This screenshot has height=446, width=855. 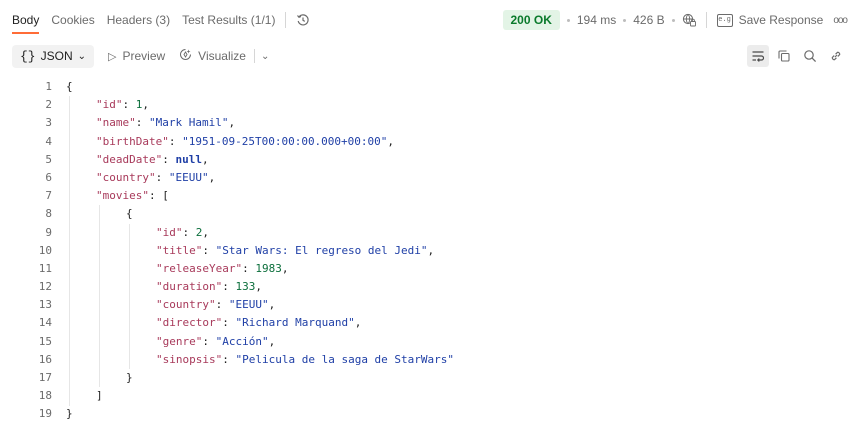 I want to click on code-text: "director": "Richard Marquand",, so click(x=258, y=323).